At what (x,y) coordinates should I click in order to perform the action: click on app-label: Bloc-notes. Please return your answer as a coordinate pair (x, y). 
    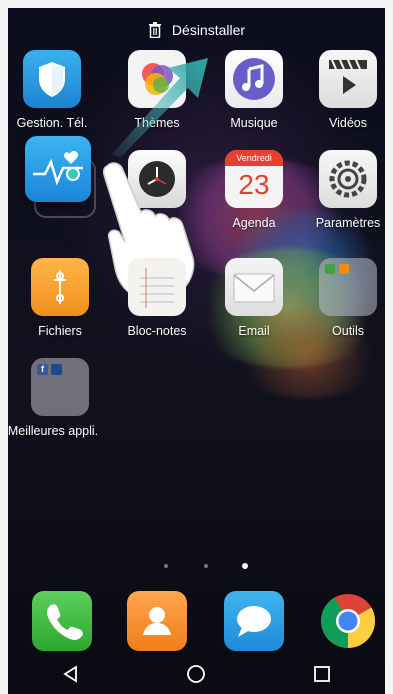
    Looking at the image, I should click on (157, 331).